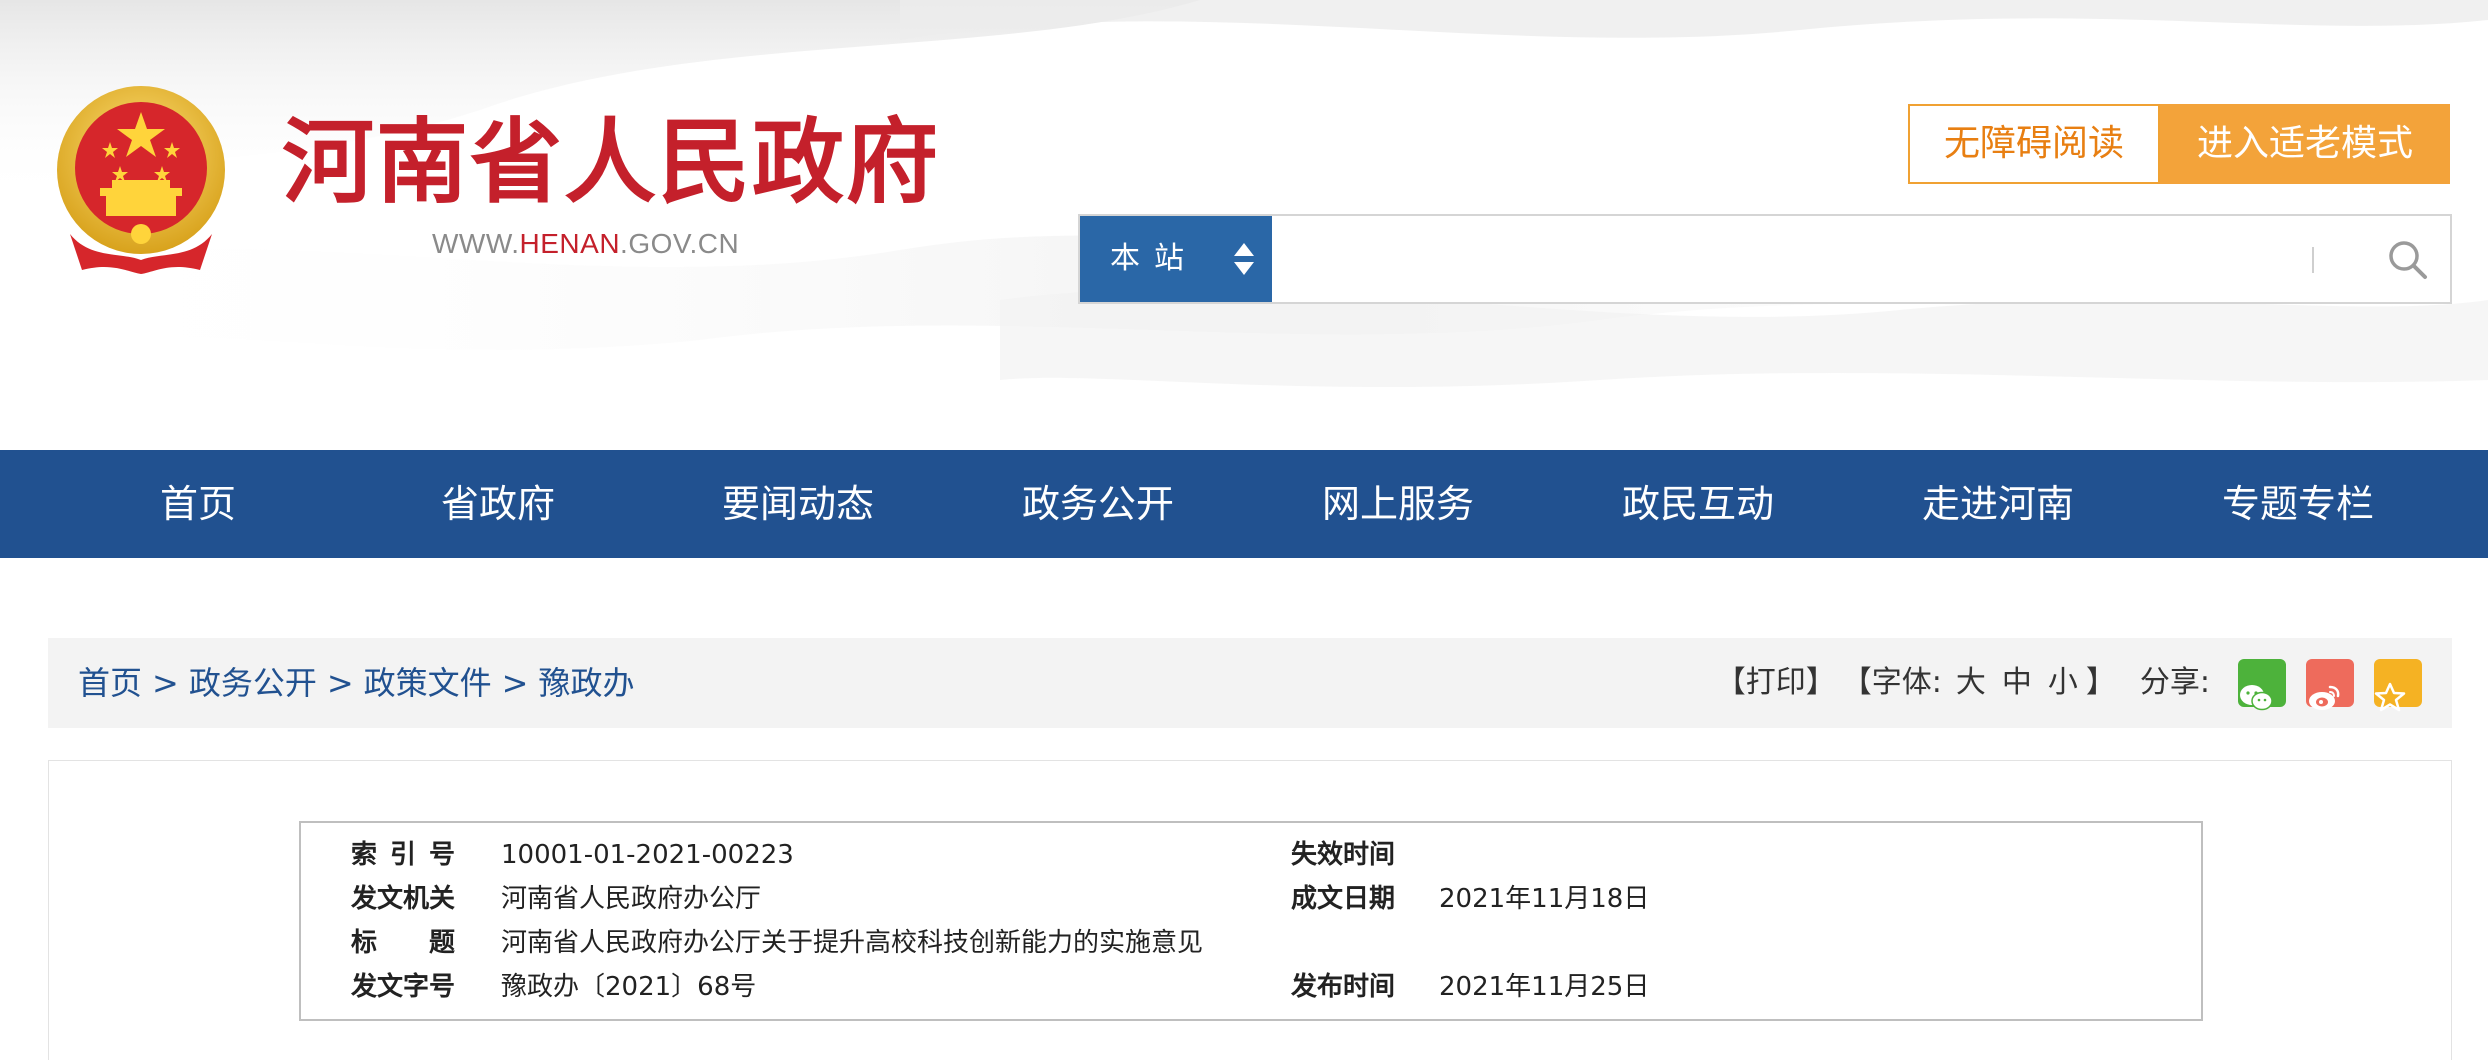 This screenshot has width=2488, height=1060. What do you see at coordinates (2100, 682) in the screenshot?
I see `font-size-close: 】` at bounding box center [2100, 682].